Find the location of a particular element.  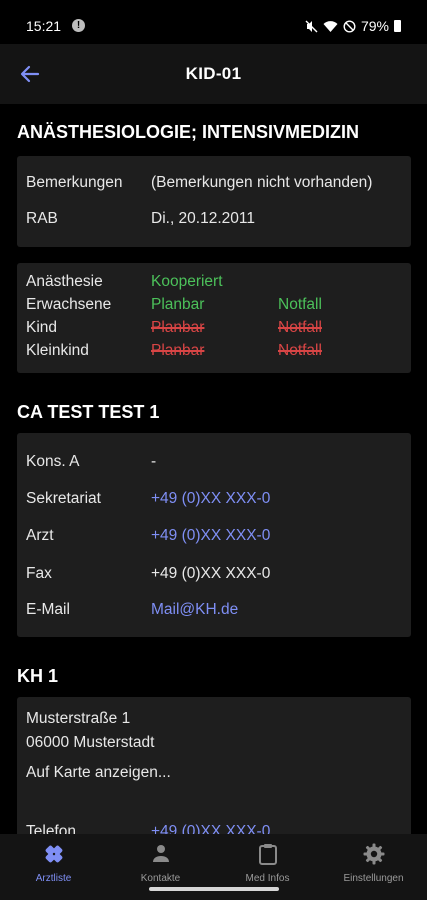

secretariat-label: Sekretariat is located at coordinates (63, 498).